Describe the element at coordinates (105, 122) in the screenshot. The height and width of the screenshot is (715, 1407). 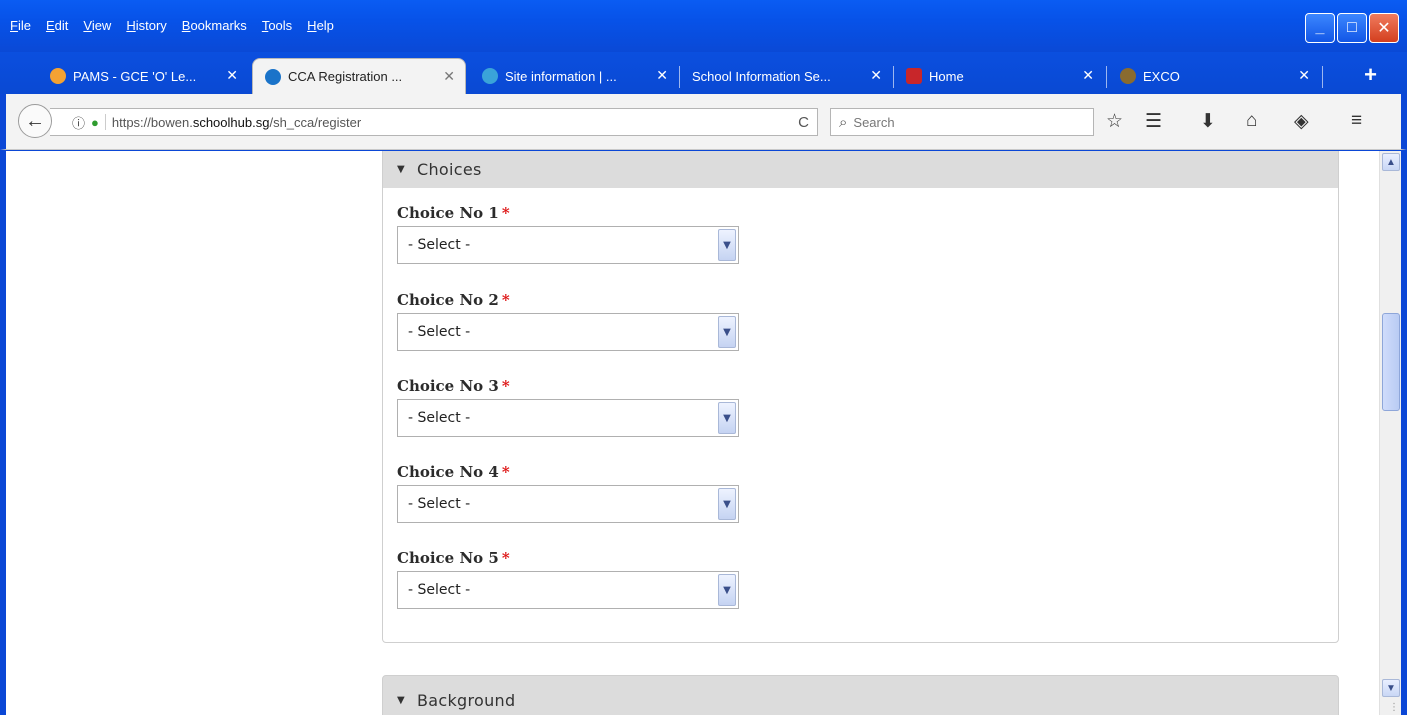
I see `url-separator` at that location.